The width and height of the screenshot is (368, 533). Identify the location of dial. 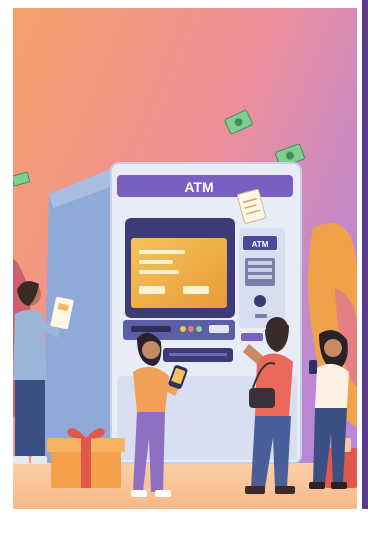
(260, 301).